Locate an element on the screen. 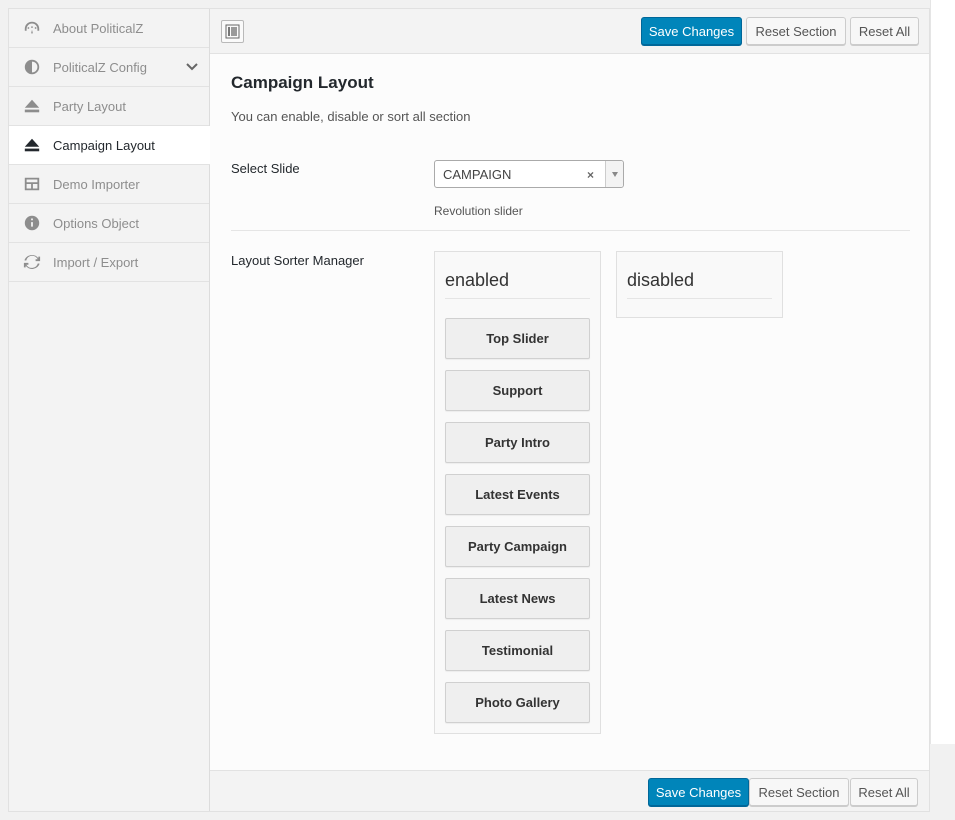 Image resolution: width=955 pixels, height=820 pixels. sidebar-item-demo-importer: Demo Importer is located at coordinates (109, 184).